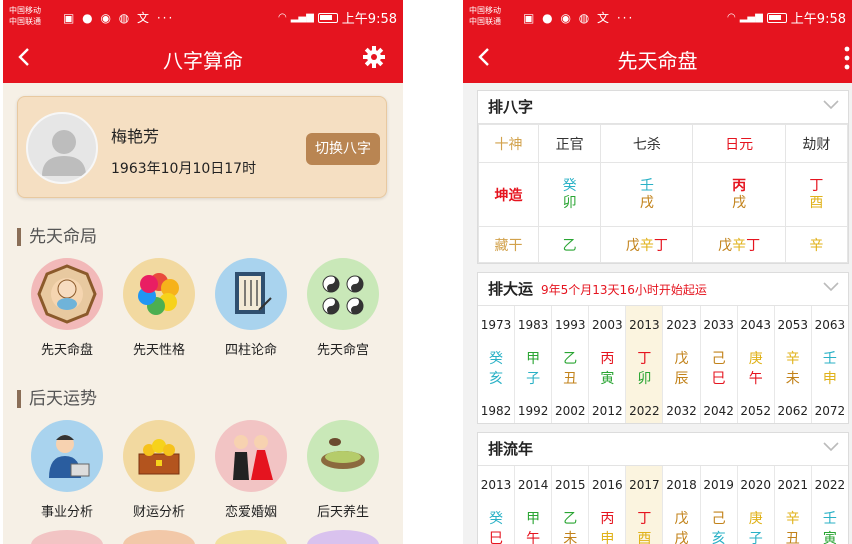 The image size is (852, 544). I want to click on carrier-2: 中国联通, so click(25, 21).